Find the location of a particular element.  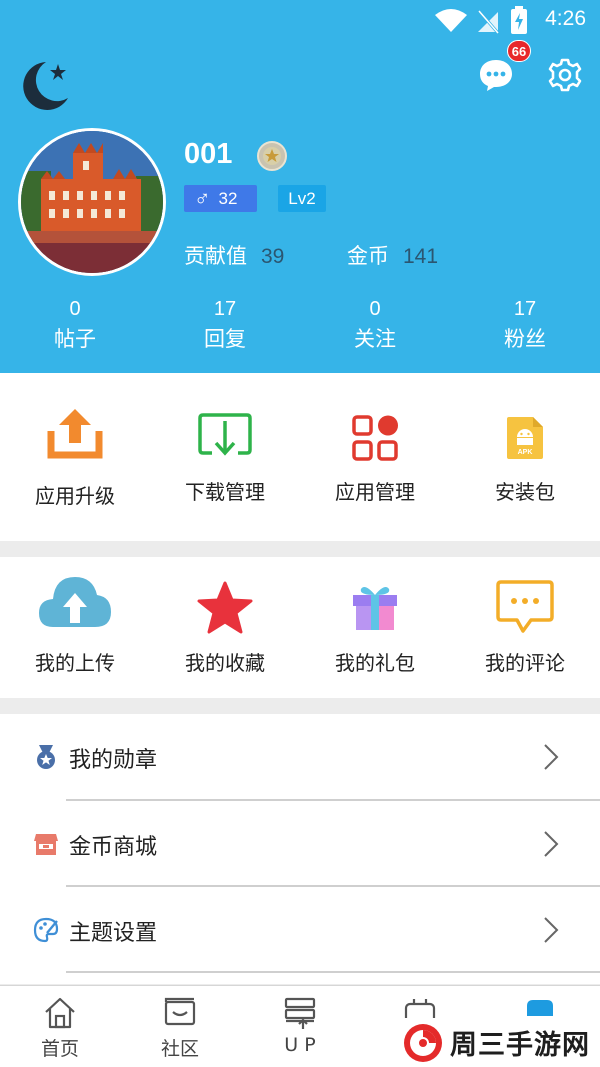

menu-label: 主题设置 is located at coordinates (113, 933).